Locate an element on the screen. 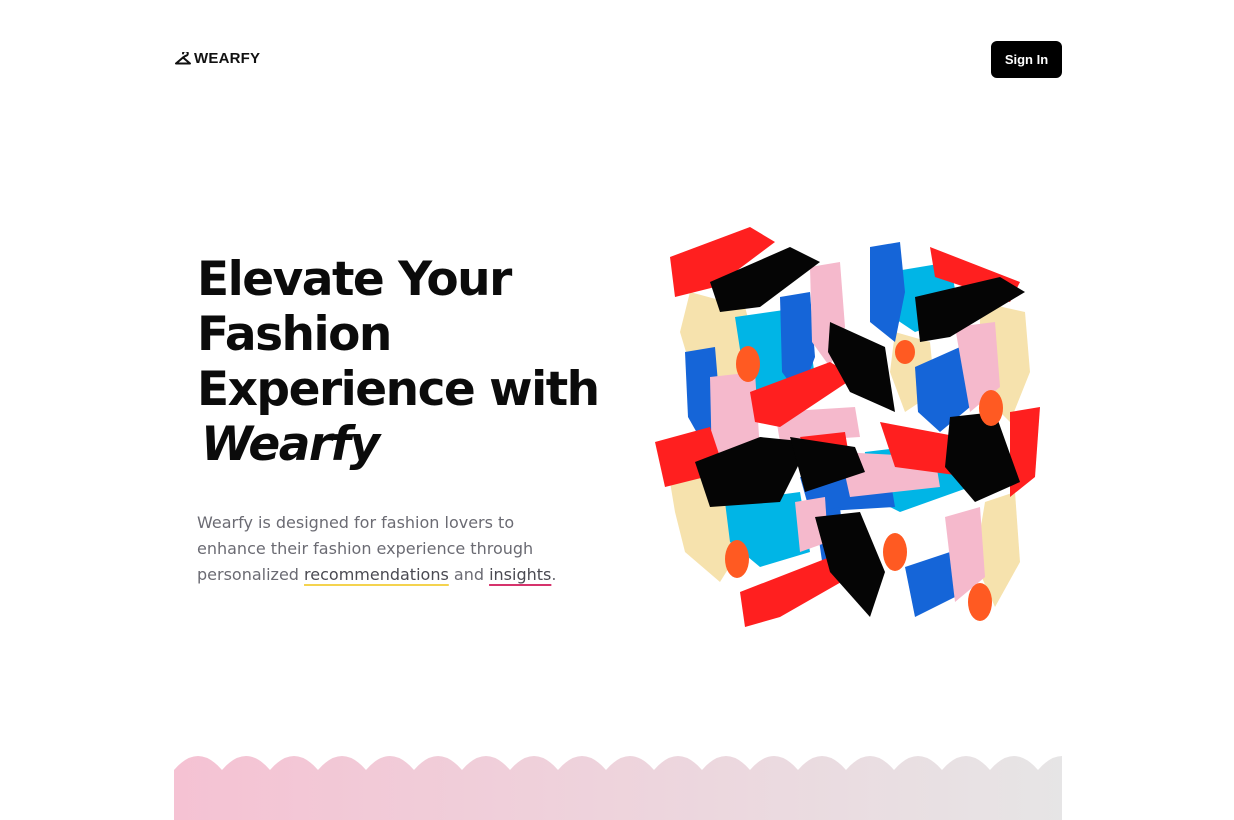  description-text: . is located at coordinates (554, 574).